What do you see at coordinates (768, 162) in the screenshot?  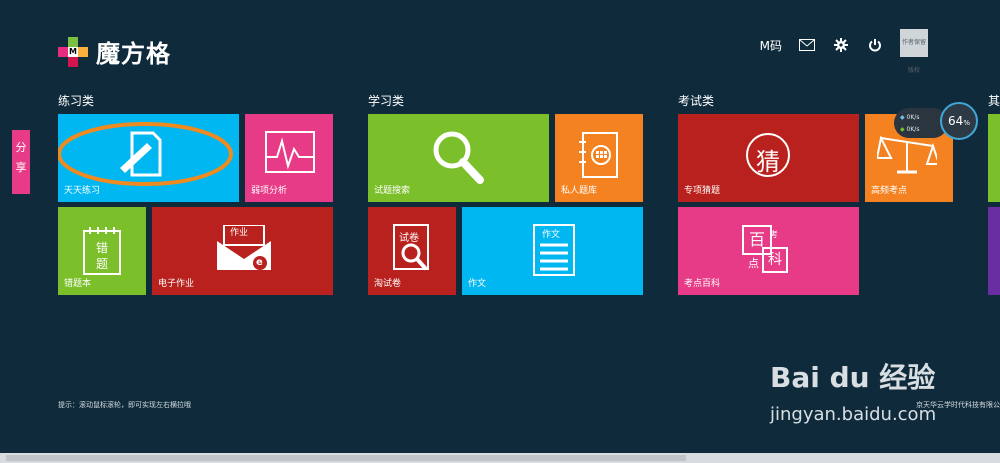 I see `special-guess-icon-text: 猜` at bounding box center [768, 162].